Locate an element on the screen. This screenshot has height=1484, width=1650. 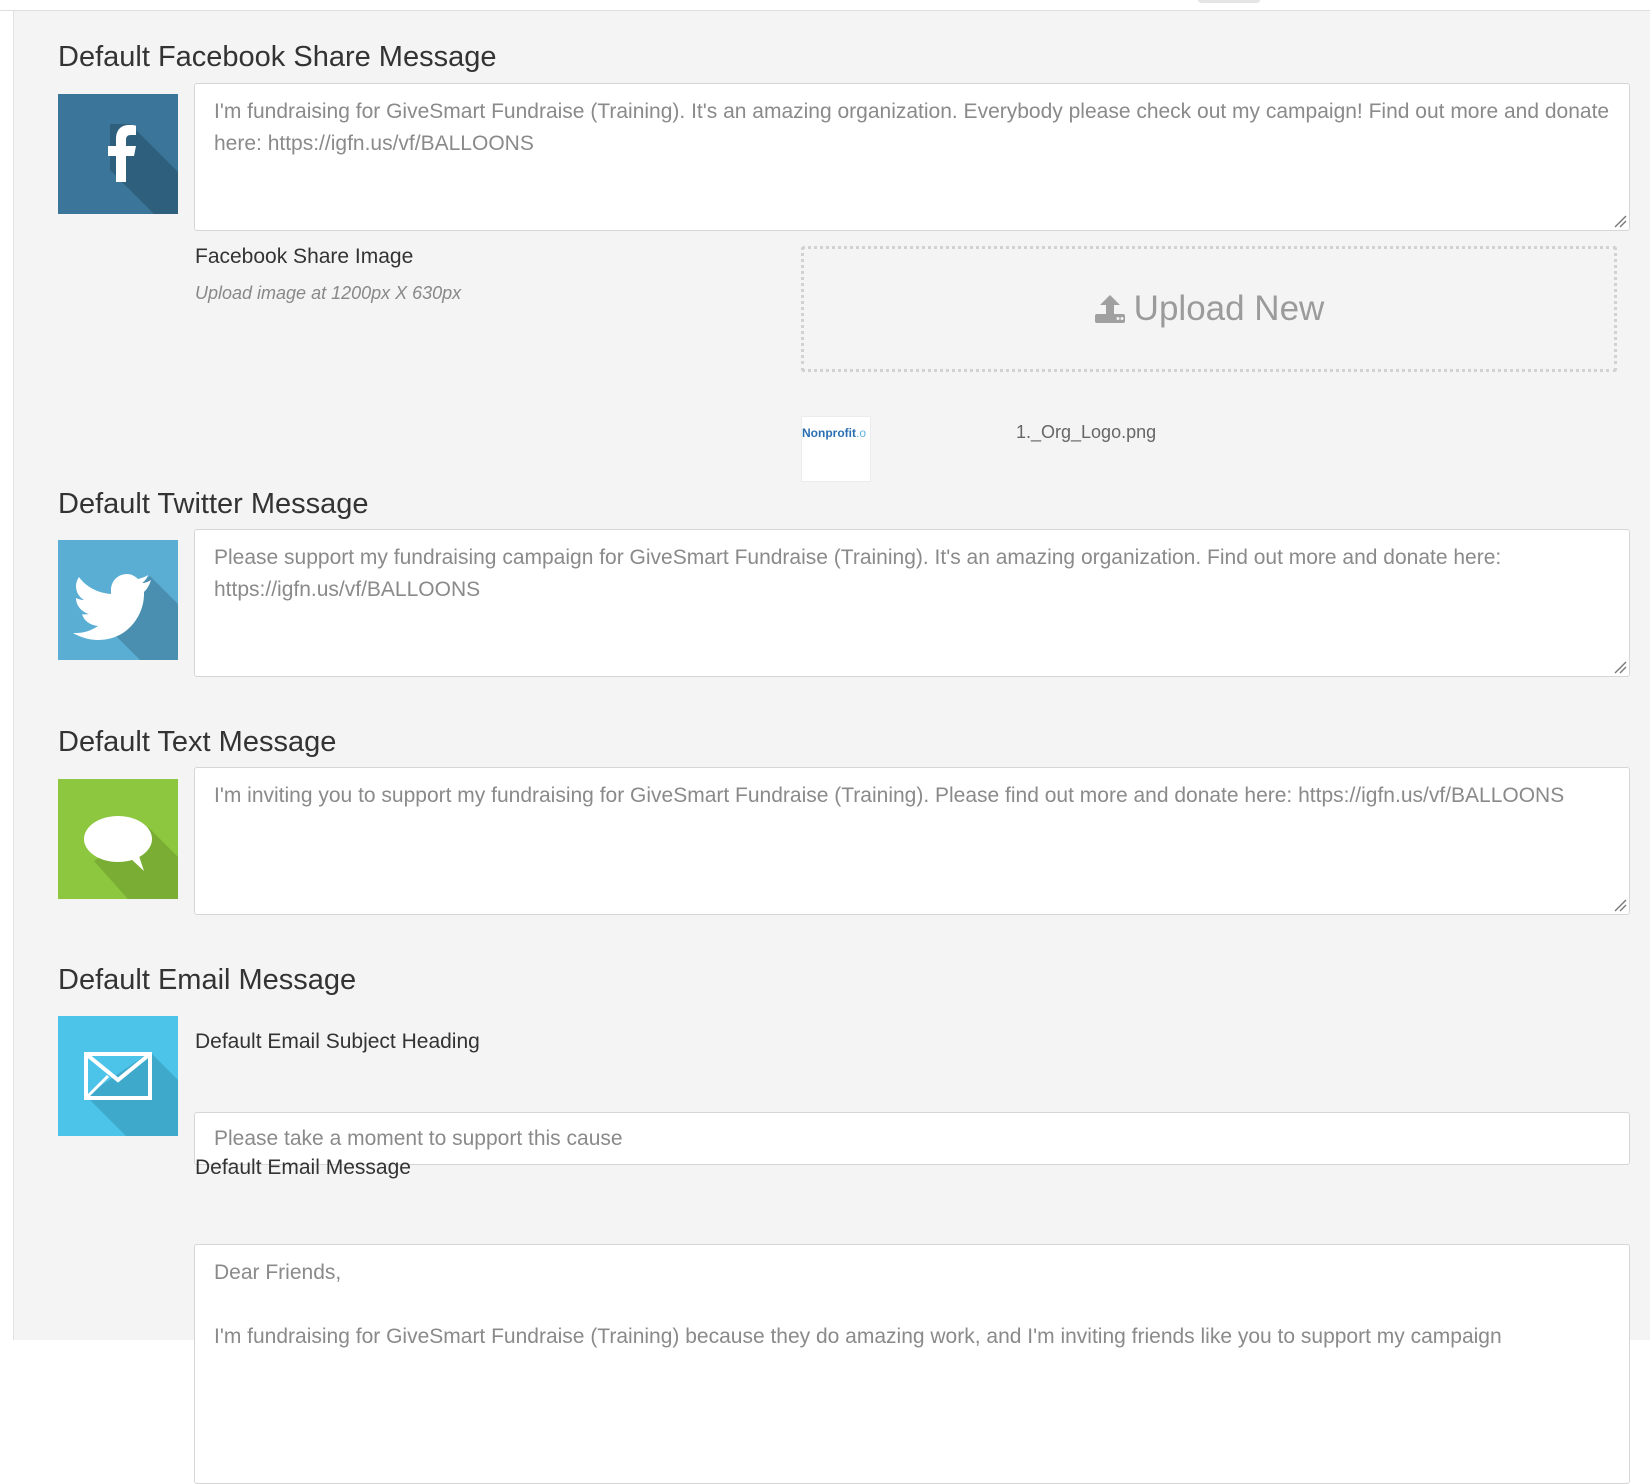
twitter-icon is located at coordinates (118, 600).